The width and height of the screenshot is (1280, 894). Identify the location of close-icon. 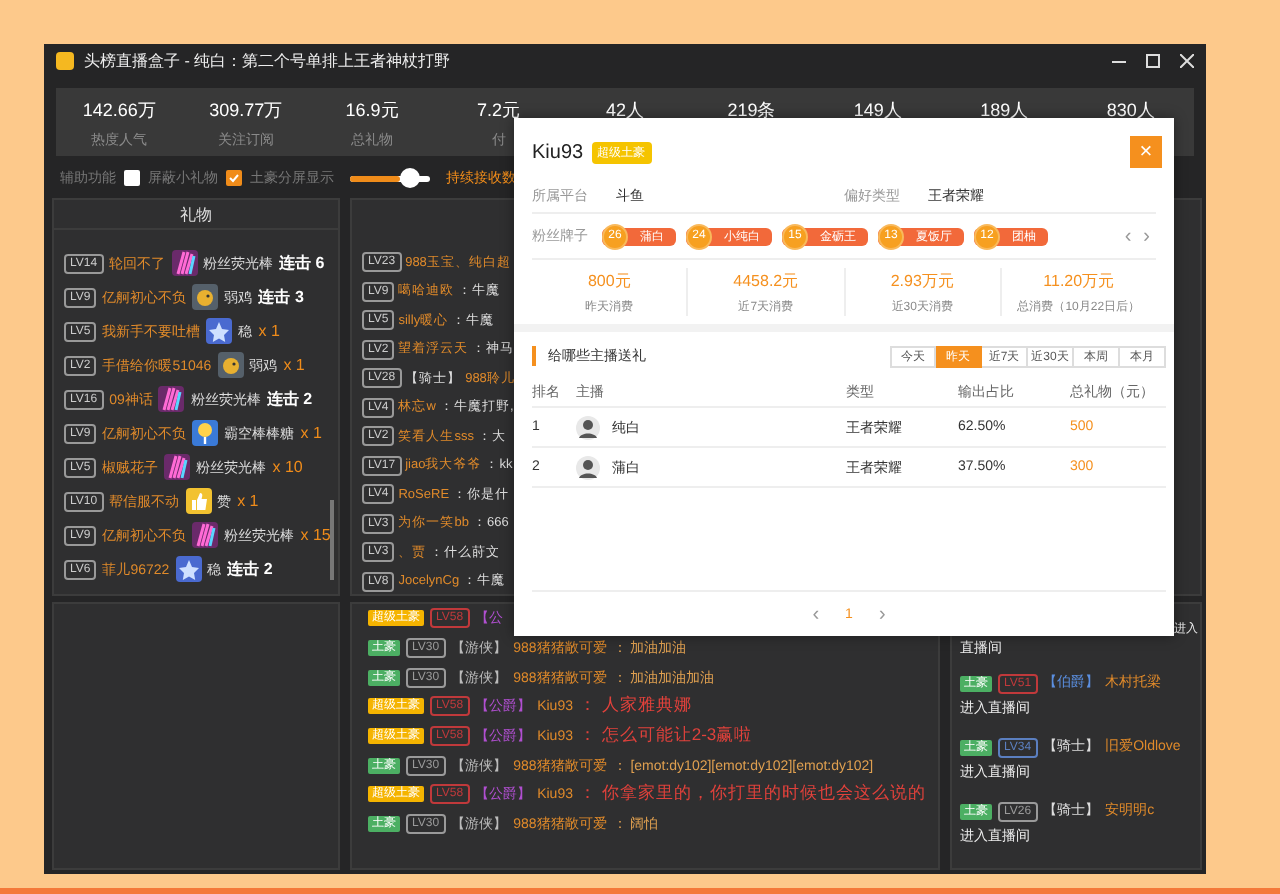
(1187, 60).